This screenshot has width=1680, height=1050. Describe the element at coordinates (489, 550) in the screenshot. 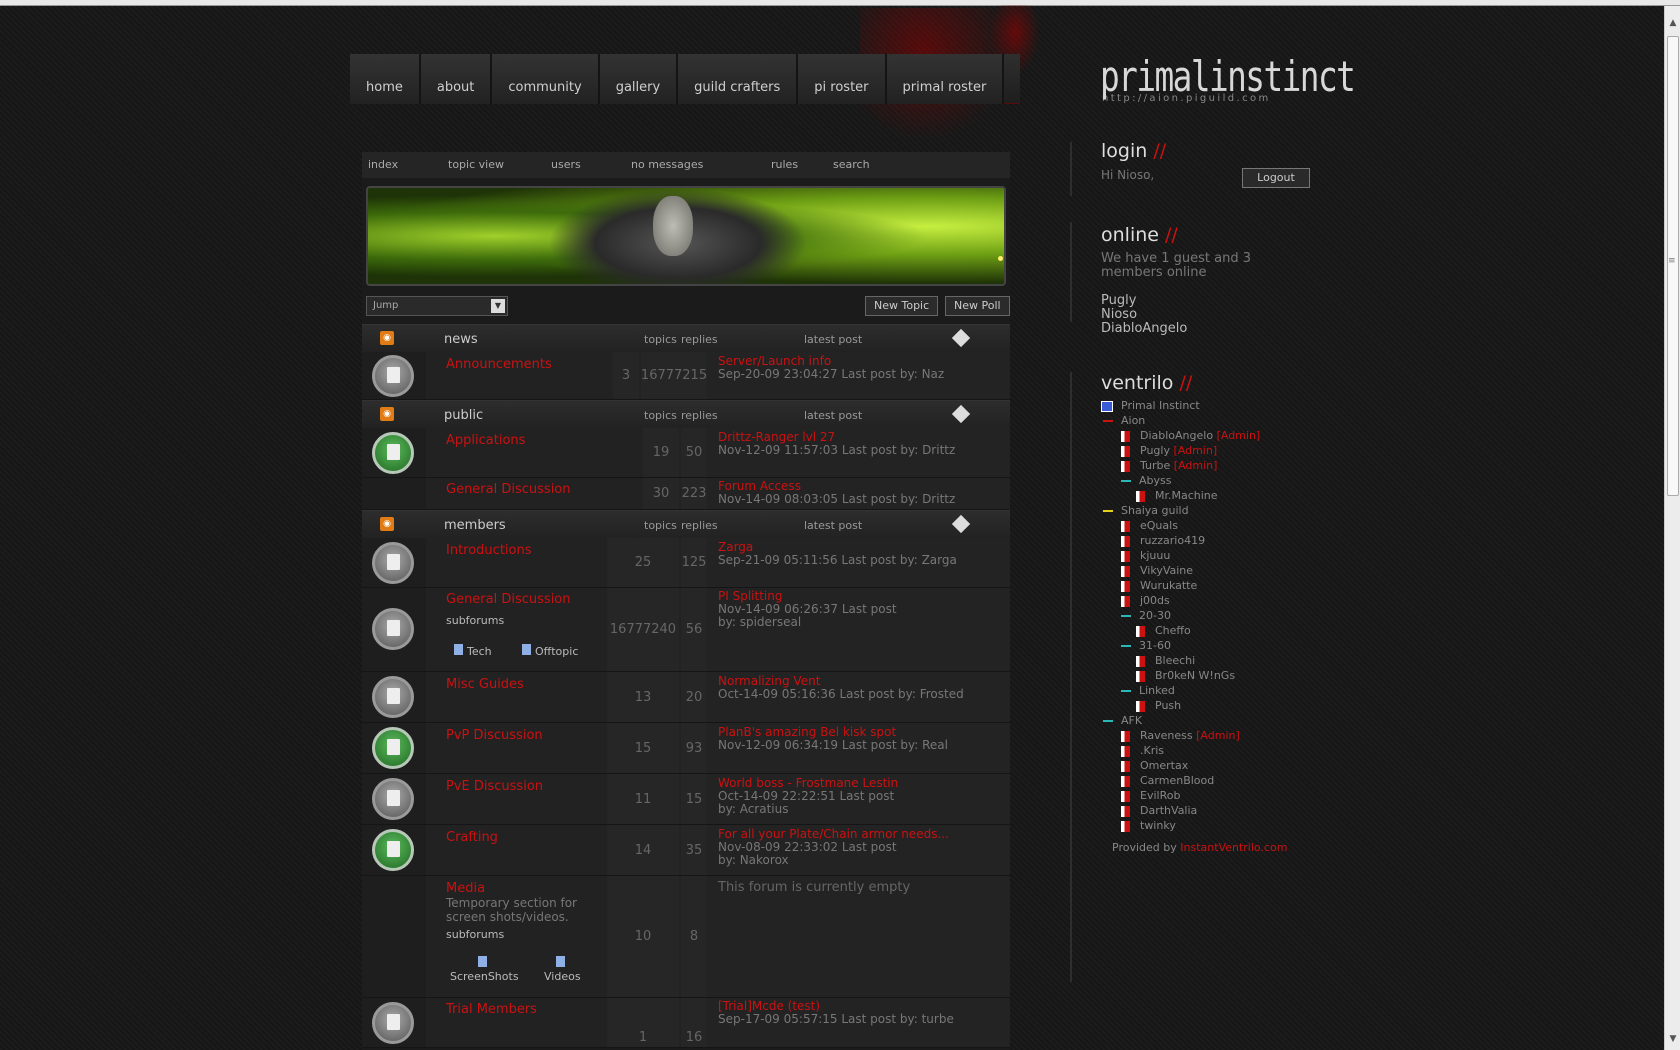

I see `forum-title: Introductions` at that location.